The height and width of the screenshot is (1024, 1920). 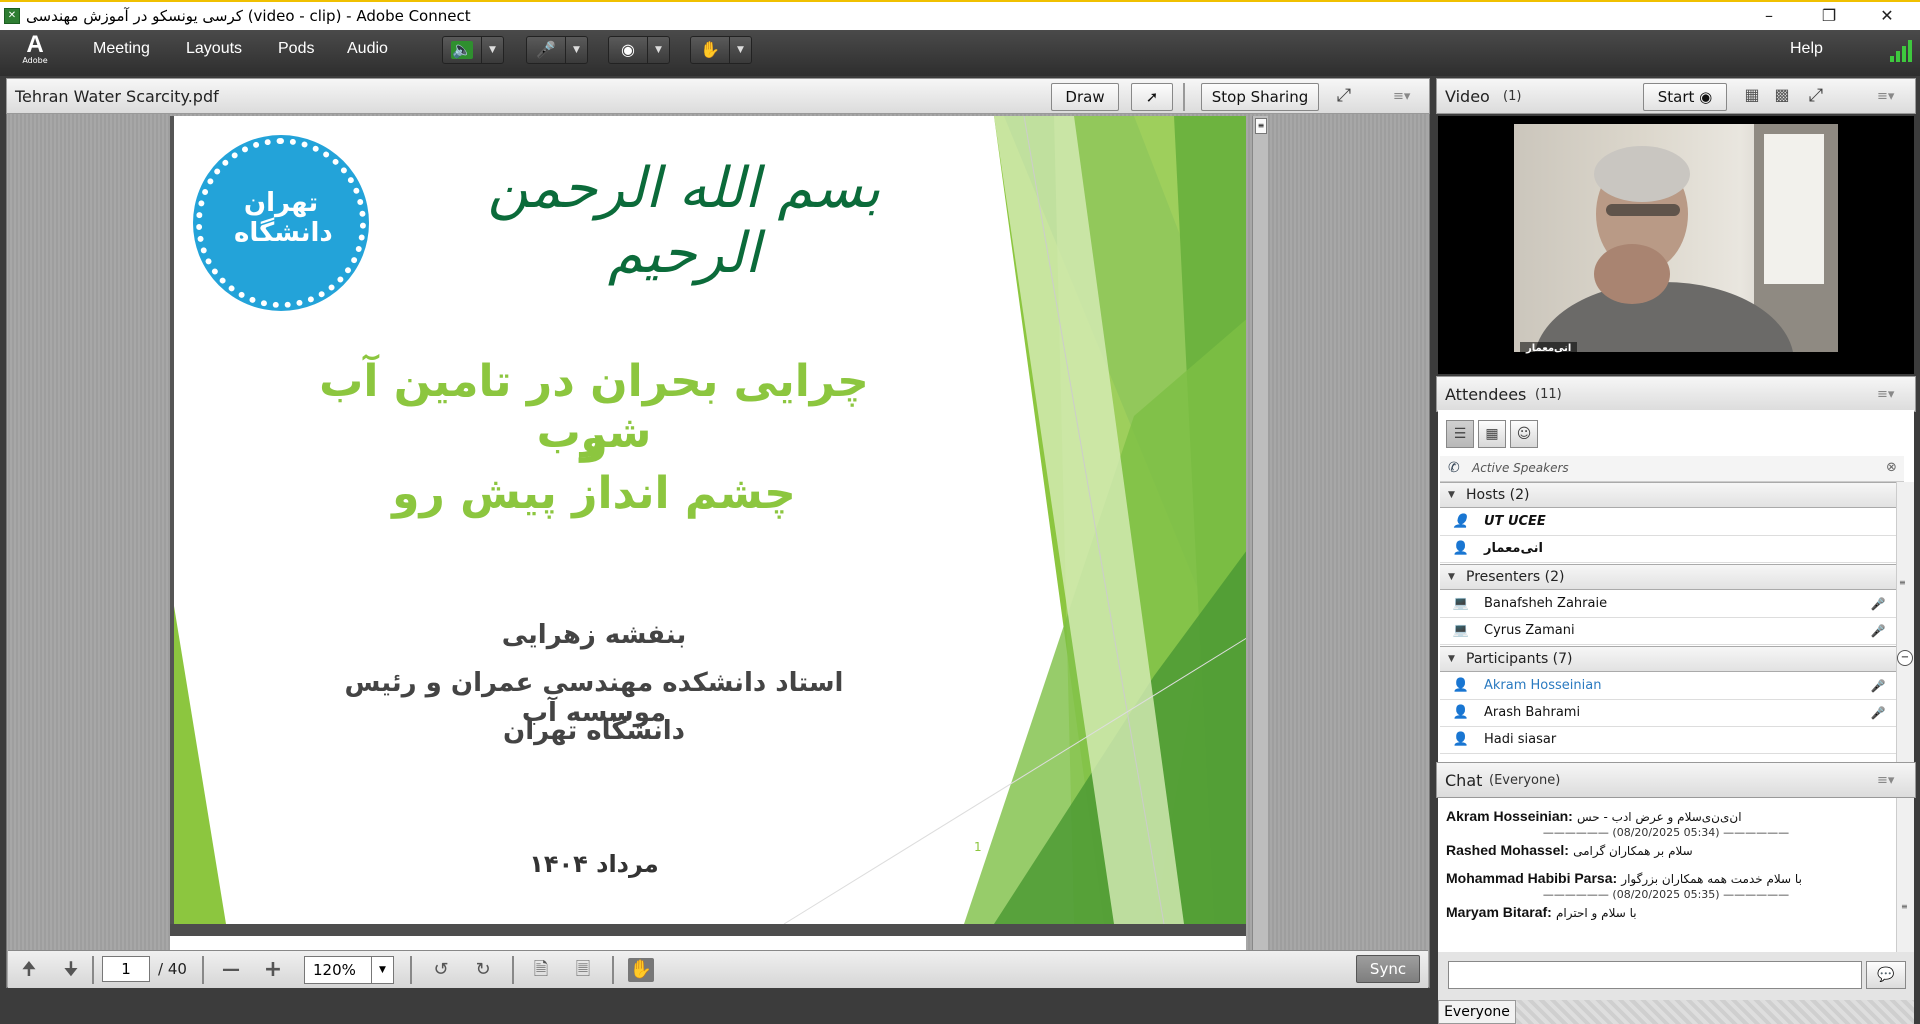 What do you see at coordinates (1460, 434) in the screenshot?
I see `list-view-icon: ☰` at bounding box center [1460, 434].